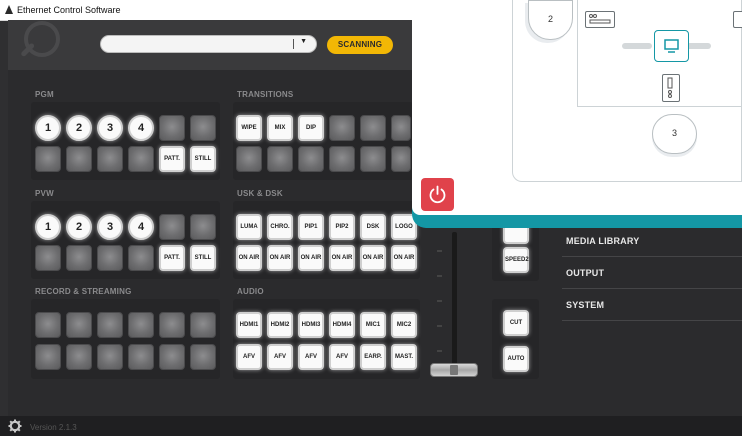 This screenshot has height=436, width=742. Describe the element at coordinates (516, 359) in the screenshot. I see `auto-button: AUTO` at that location.